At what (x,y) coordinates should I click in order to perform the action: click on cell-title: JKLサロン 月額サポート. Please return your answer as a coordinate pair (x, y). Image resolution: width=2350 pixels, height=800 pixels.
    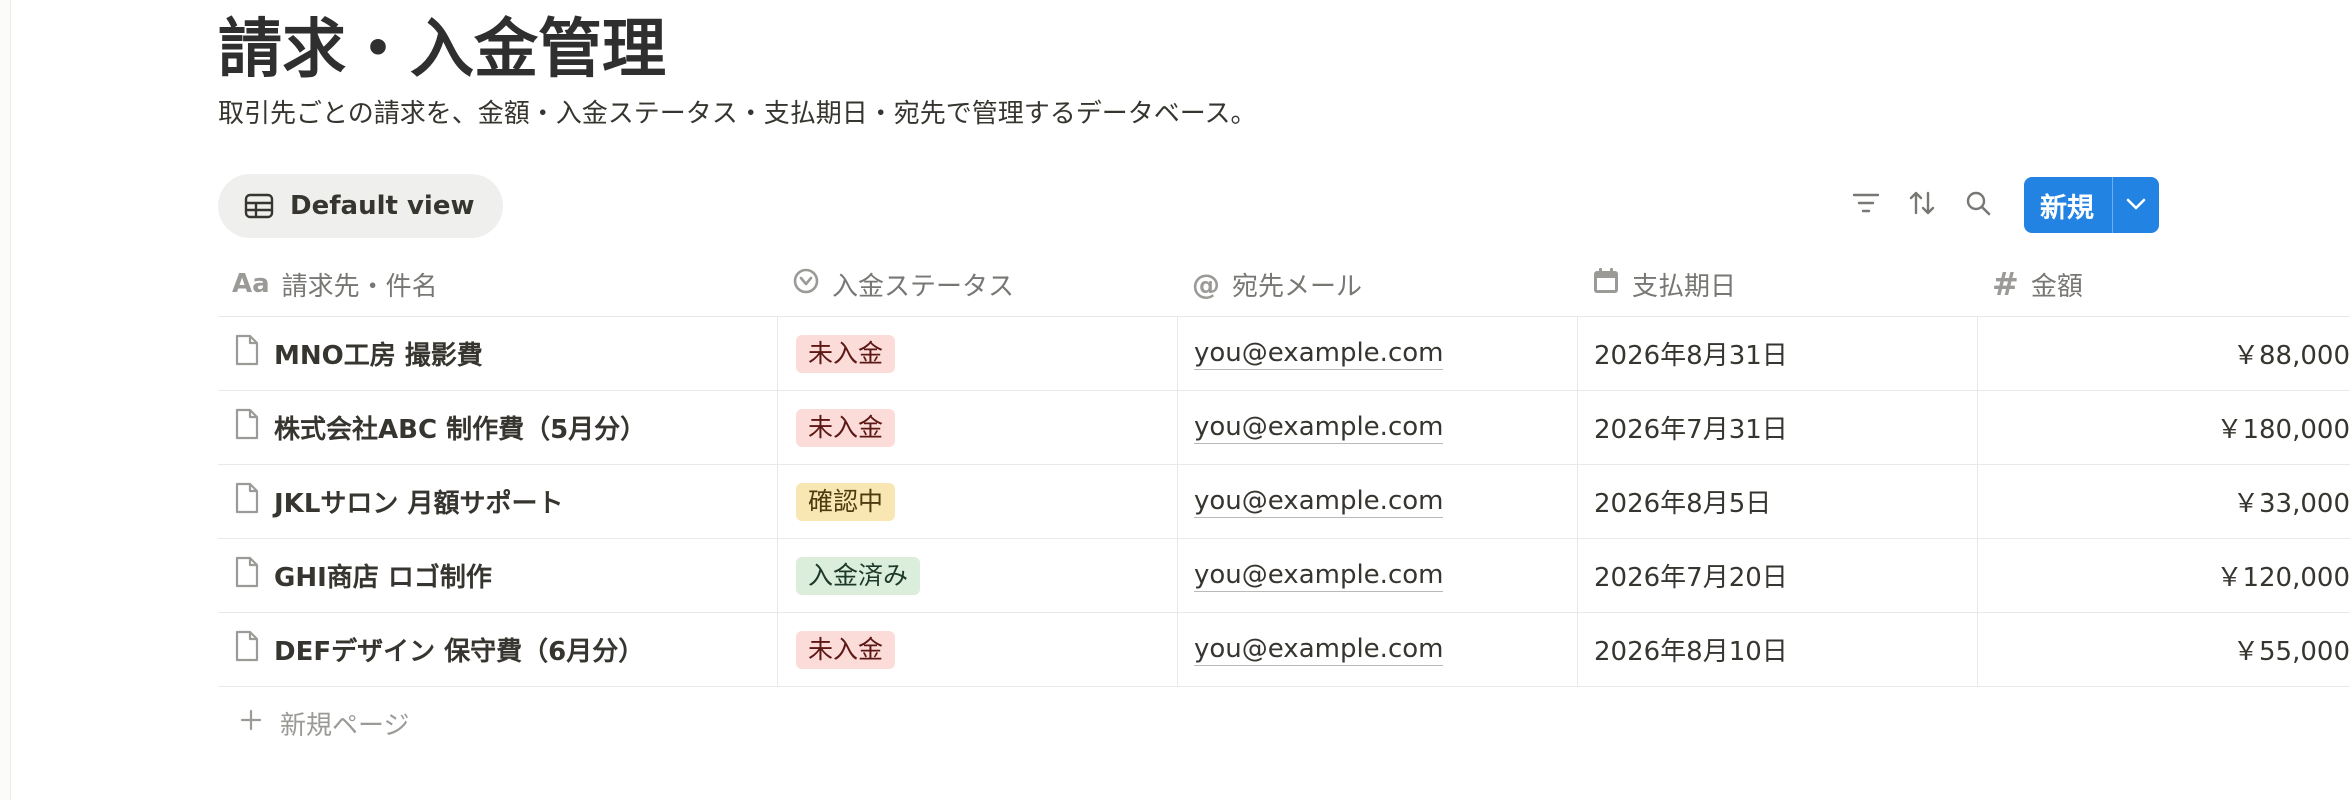
    Looking at the image, I should click on (498, 501).